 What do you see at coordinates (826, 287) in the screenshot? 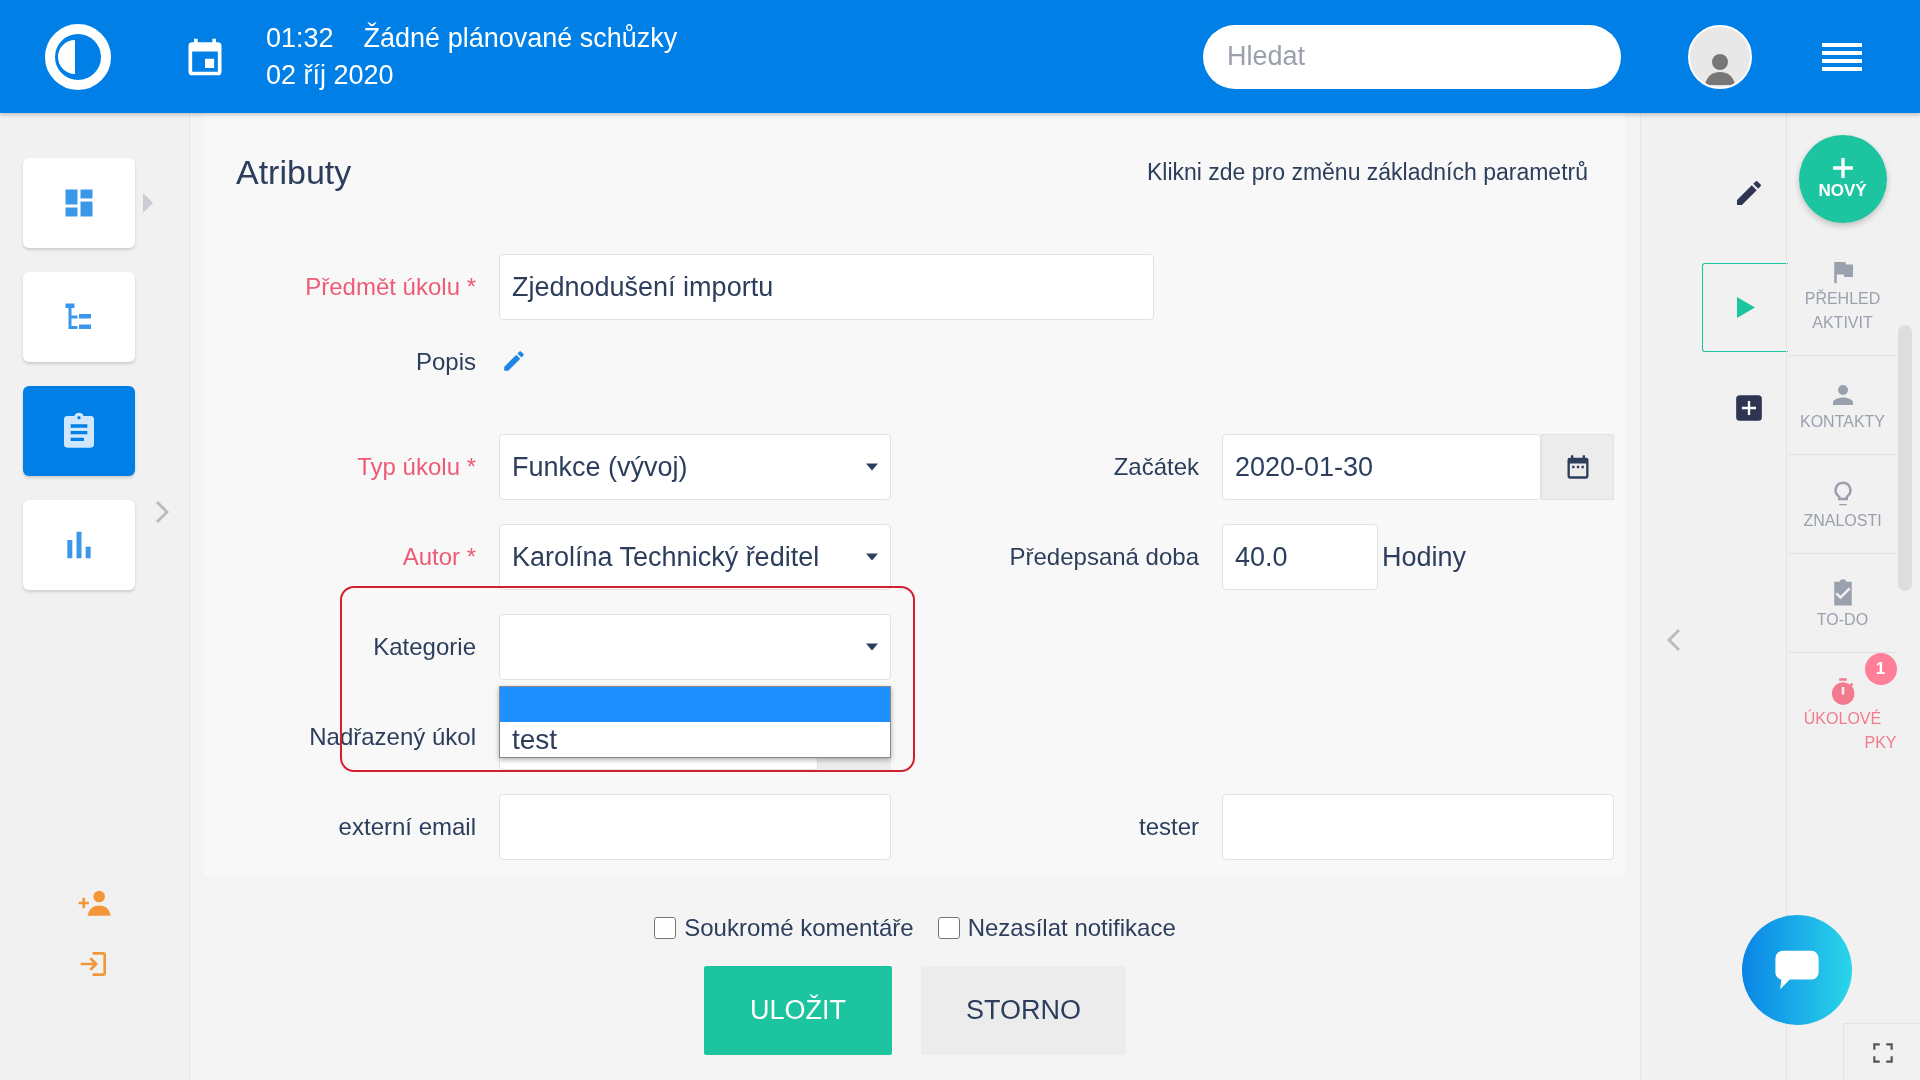
I see `text-field: Zjednodušení importu` at bounding box center [826, 287].